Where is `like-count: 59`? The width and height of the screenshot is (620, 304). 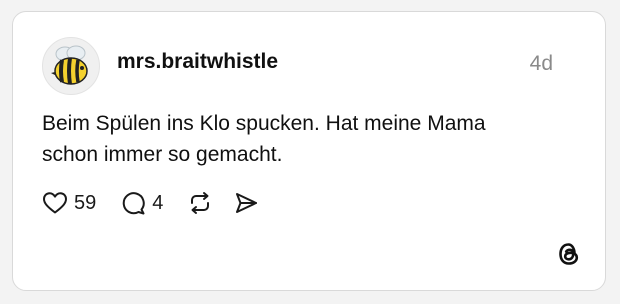 like-count: 59 is located at coordinates (85, 202).